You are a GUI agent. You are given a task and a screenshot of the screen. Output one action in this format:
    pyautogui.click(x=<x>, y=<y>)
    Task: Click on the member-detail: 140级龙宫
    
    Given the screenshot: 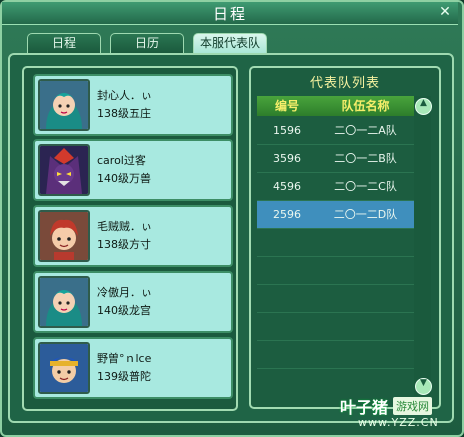 What is the action you would take?
    pyautogui.click(x=124, y=310)
    